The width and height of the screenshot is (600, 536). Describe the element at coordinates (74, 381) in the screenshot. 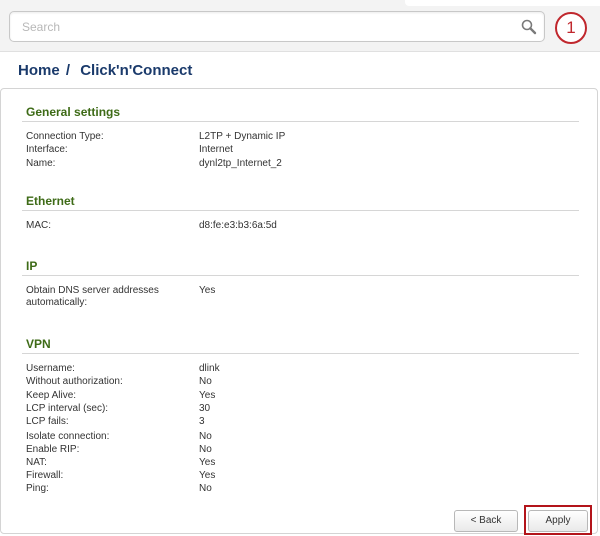

I see `label-without-authorization: Without authorization:` at that location.